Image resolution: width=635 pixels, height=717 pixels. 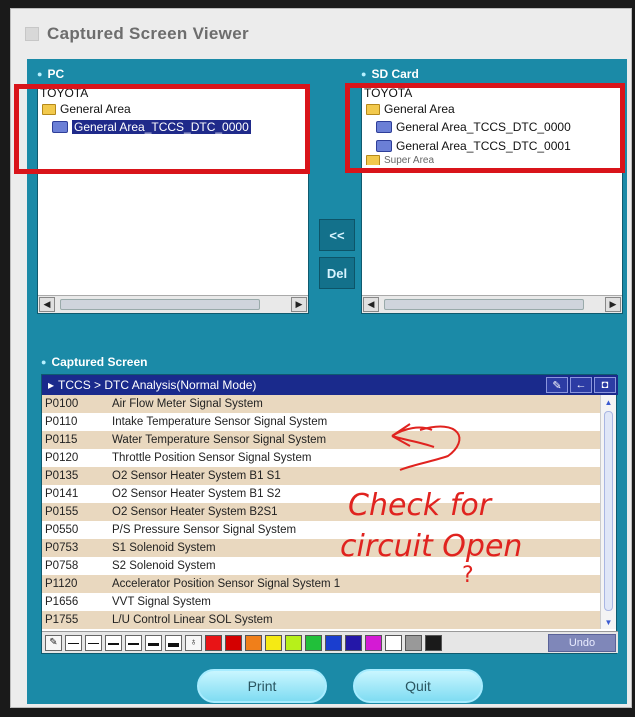 I want to click on annotation-line2: circuit Open, so click(x=431, y=546).